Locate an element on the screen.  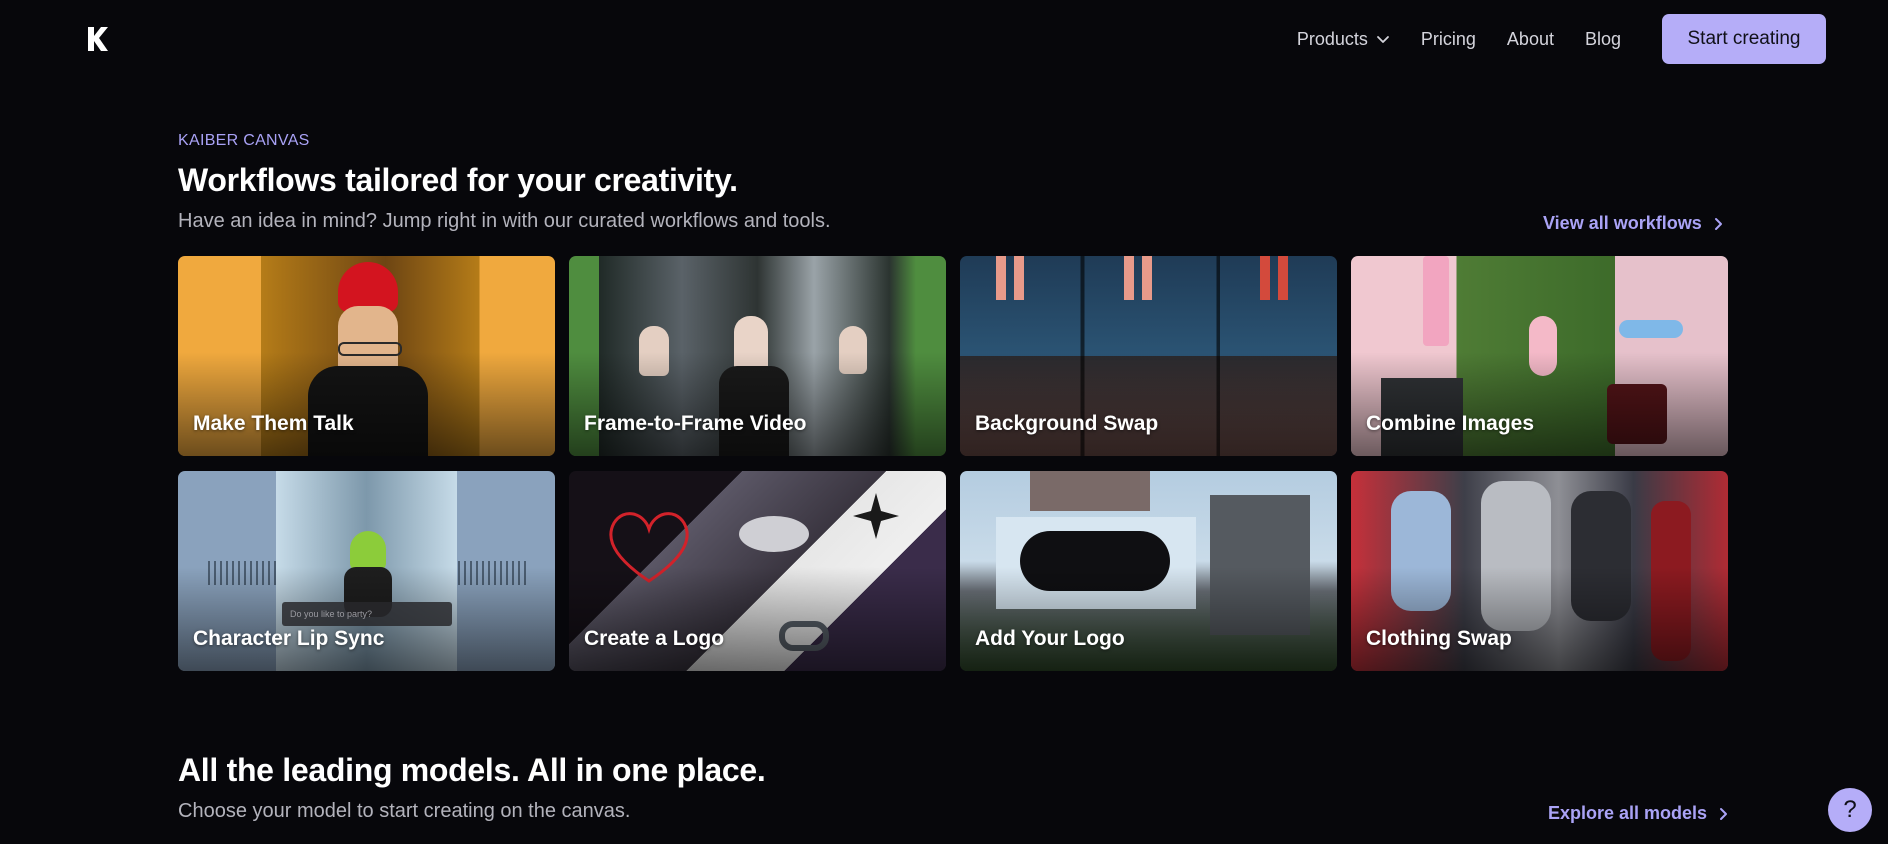
nav-about-label: About is located at coordinates (1530, 38).